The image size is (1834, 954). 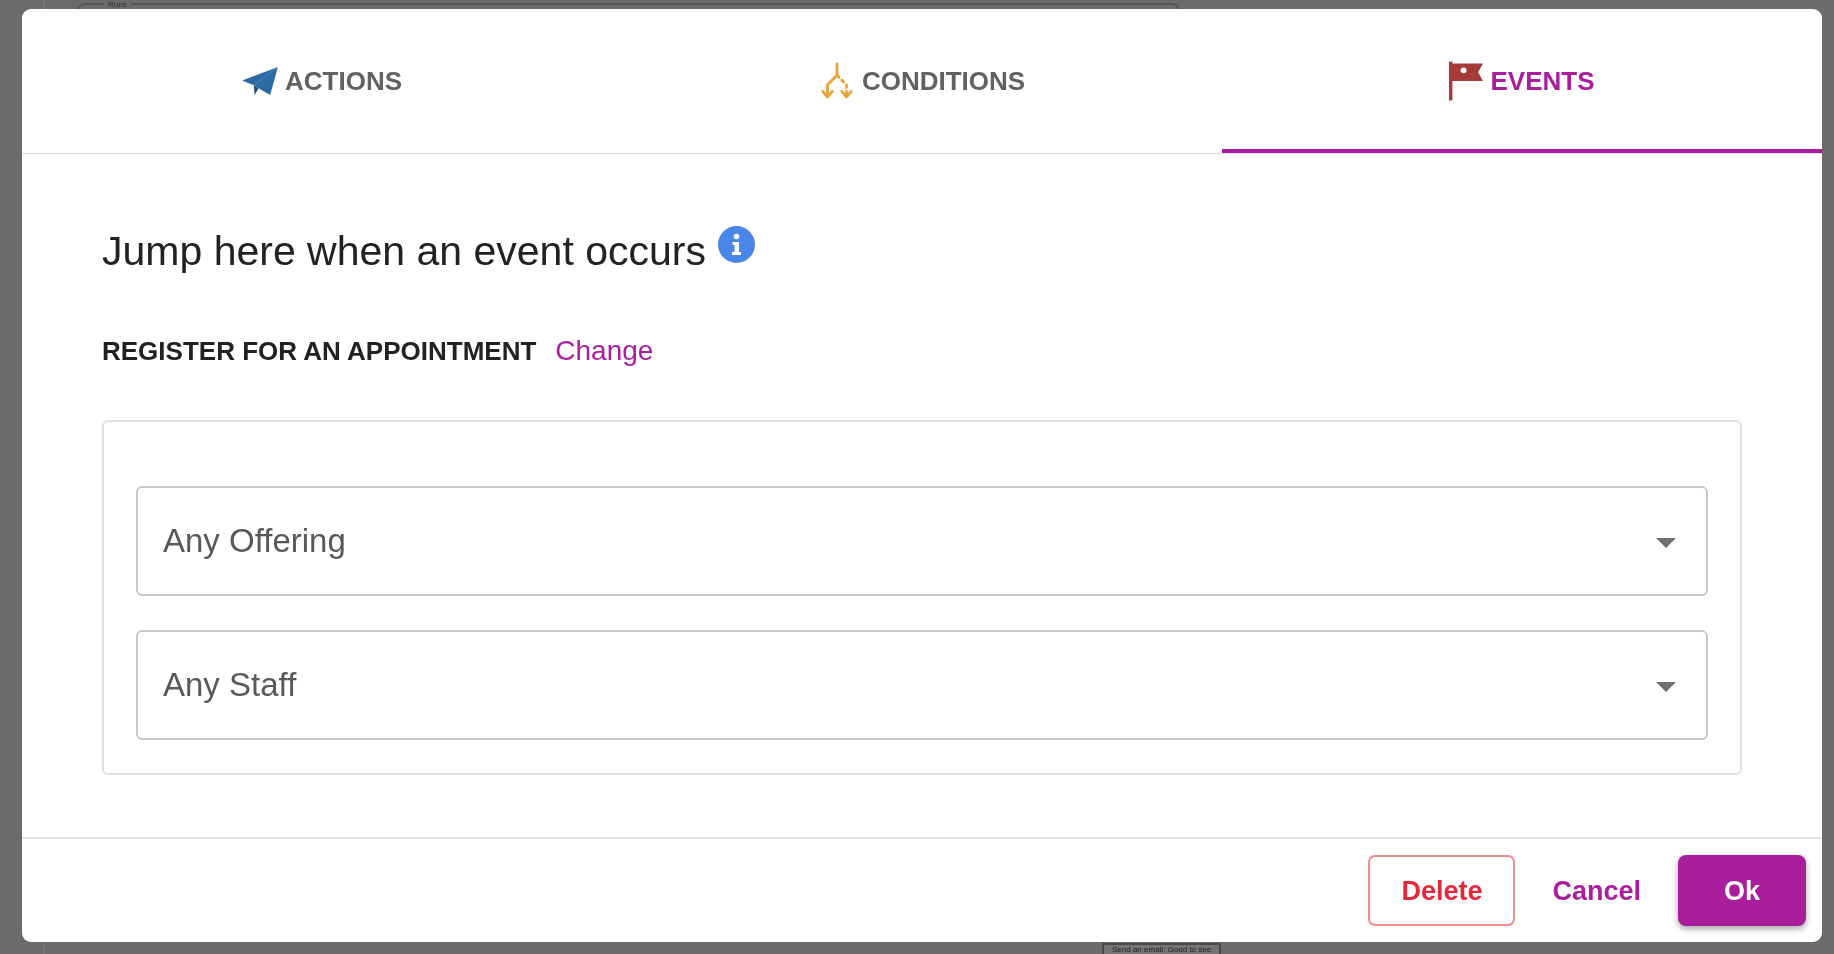 I want to click on cancel-button: Cancel, so click(x=1596, y=890).